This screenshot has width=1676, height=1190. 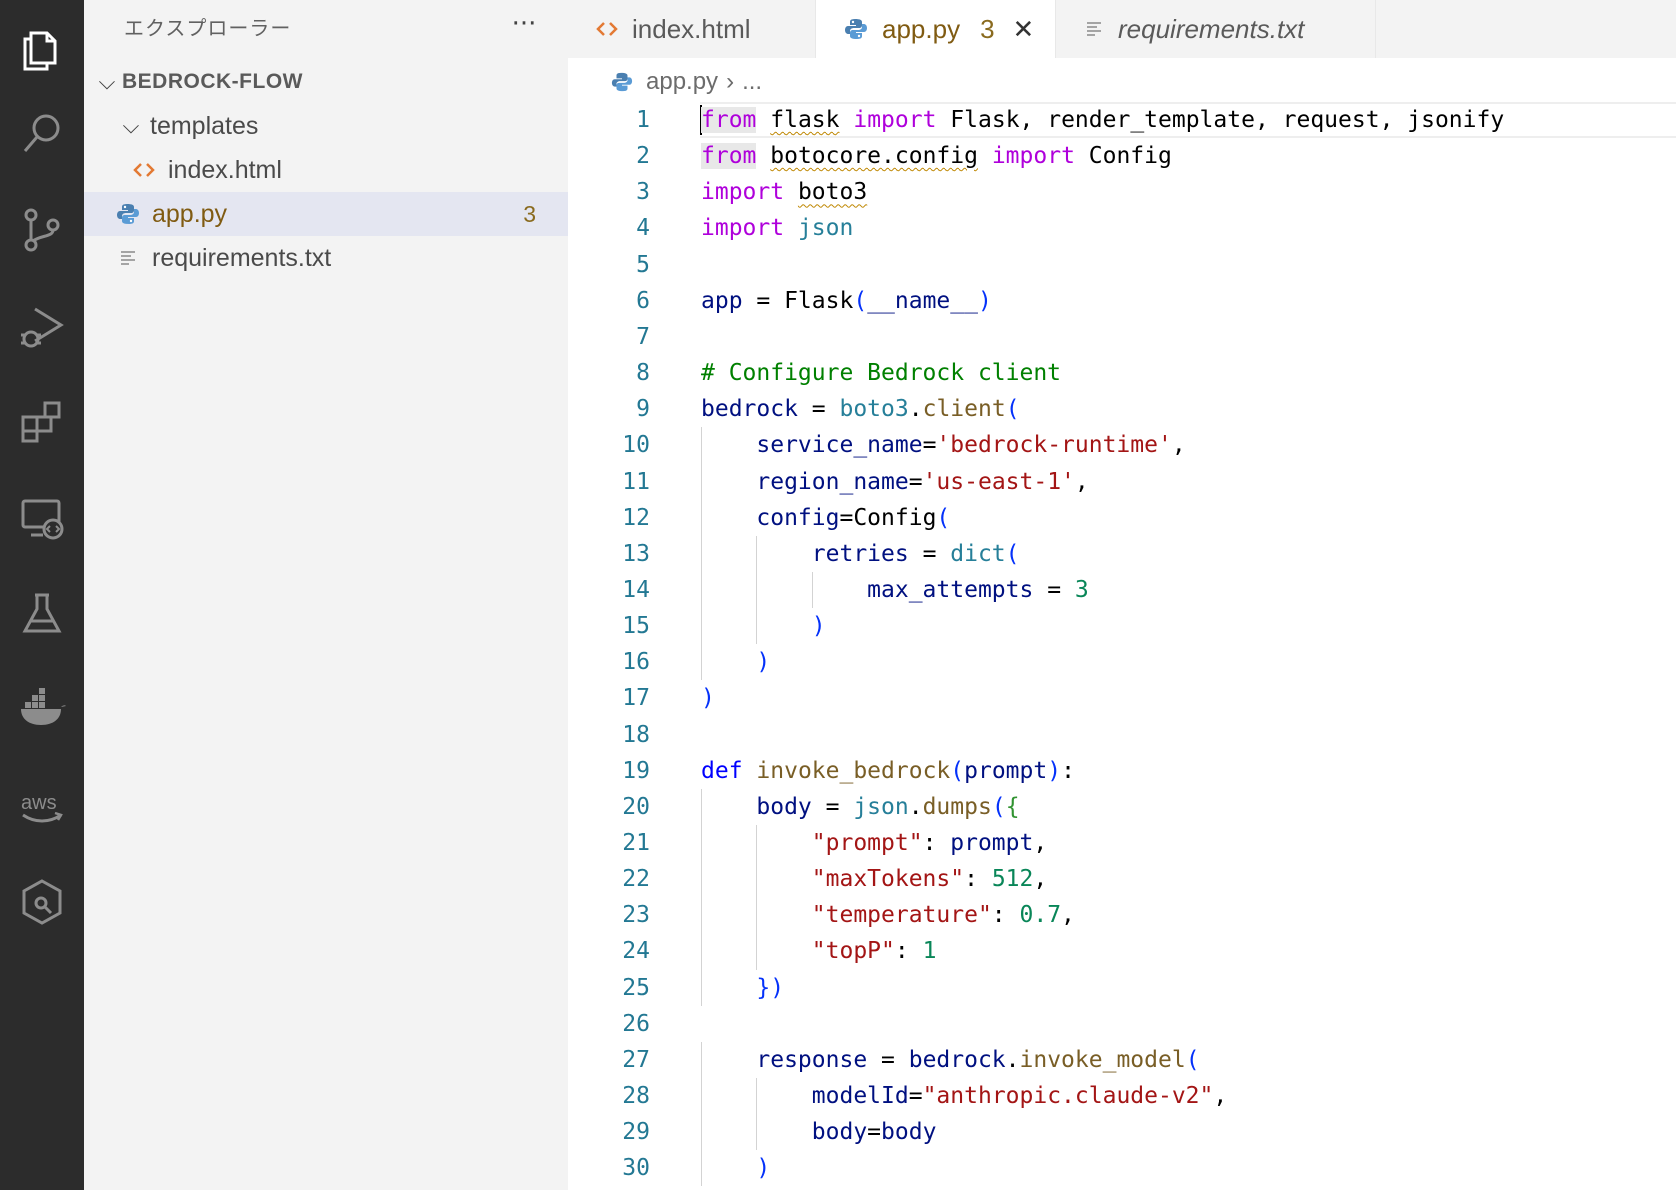 What do you see at coordinates (326, 214) in the screenshot?
I see `tree-item-app-py: app.py 3` at bounding box center [326, 214].